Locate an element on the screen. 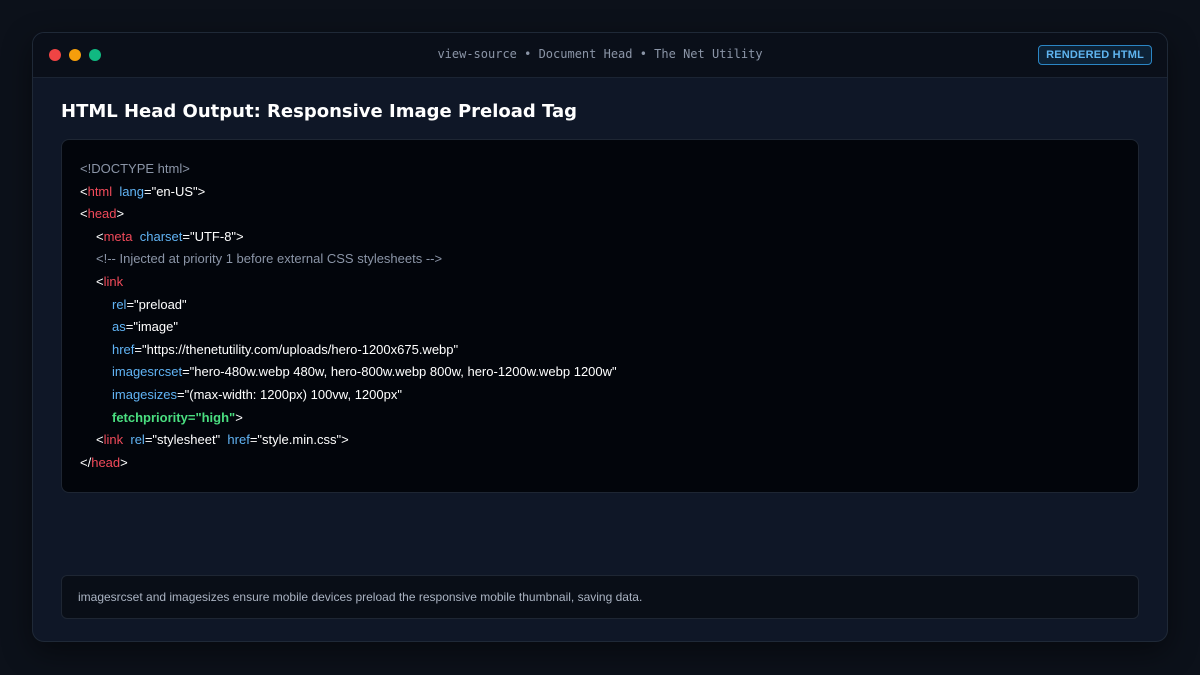  code-line-meta: <meta charset="UTF-8"> is located at coordinates (170, 236).